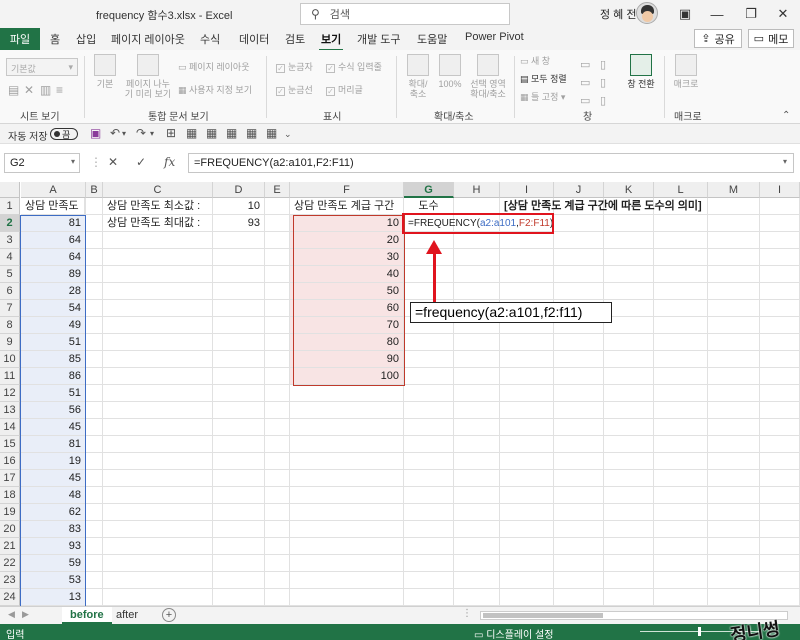  What do you see at coordinates (239, 190) in the screenshot?
I see `column-header-d: D` at bounding box center [239, 190].